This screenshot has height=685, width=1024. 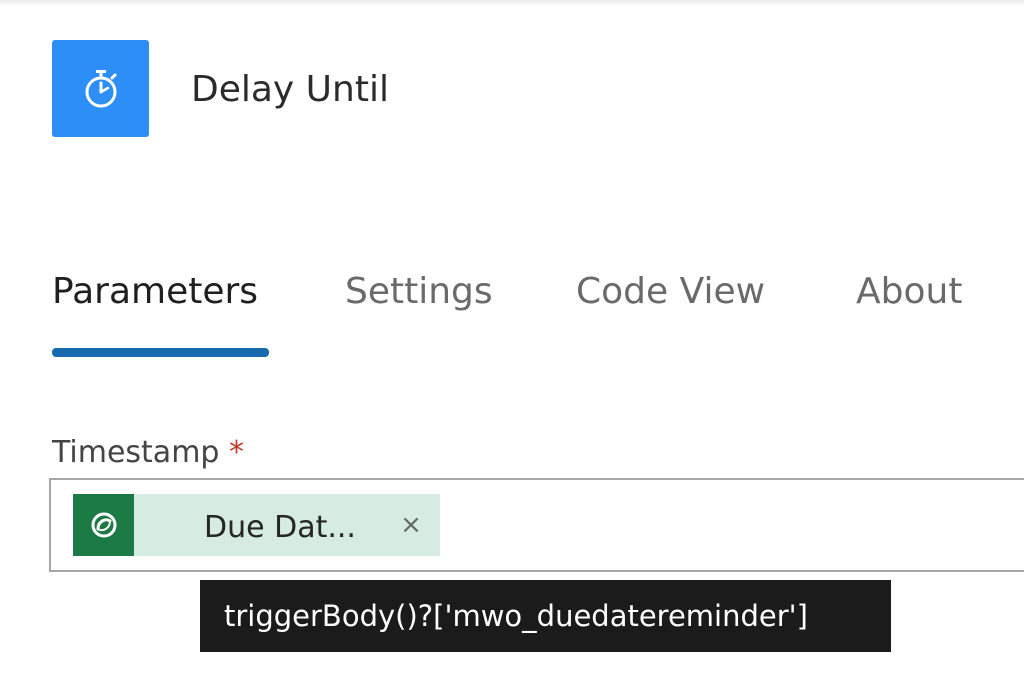 I want to click on dataverse-icon, so click(x=103, y=525).